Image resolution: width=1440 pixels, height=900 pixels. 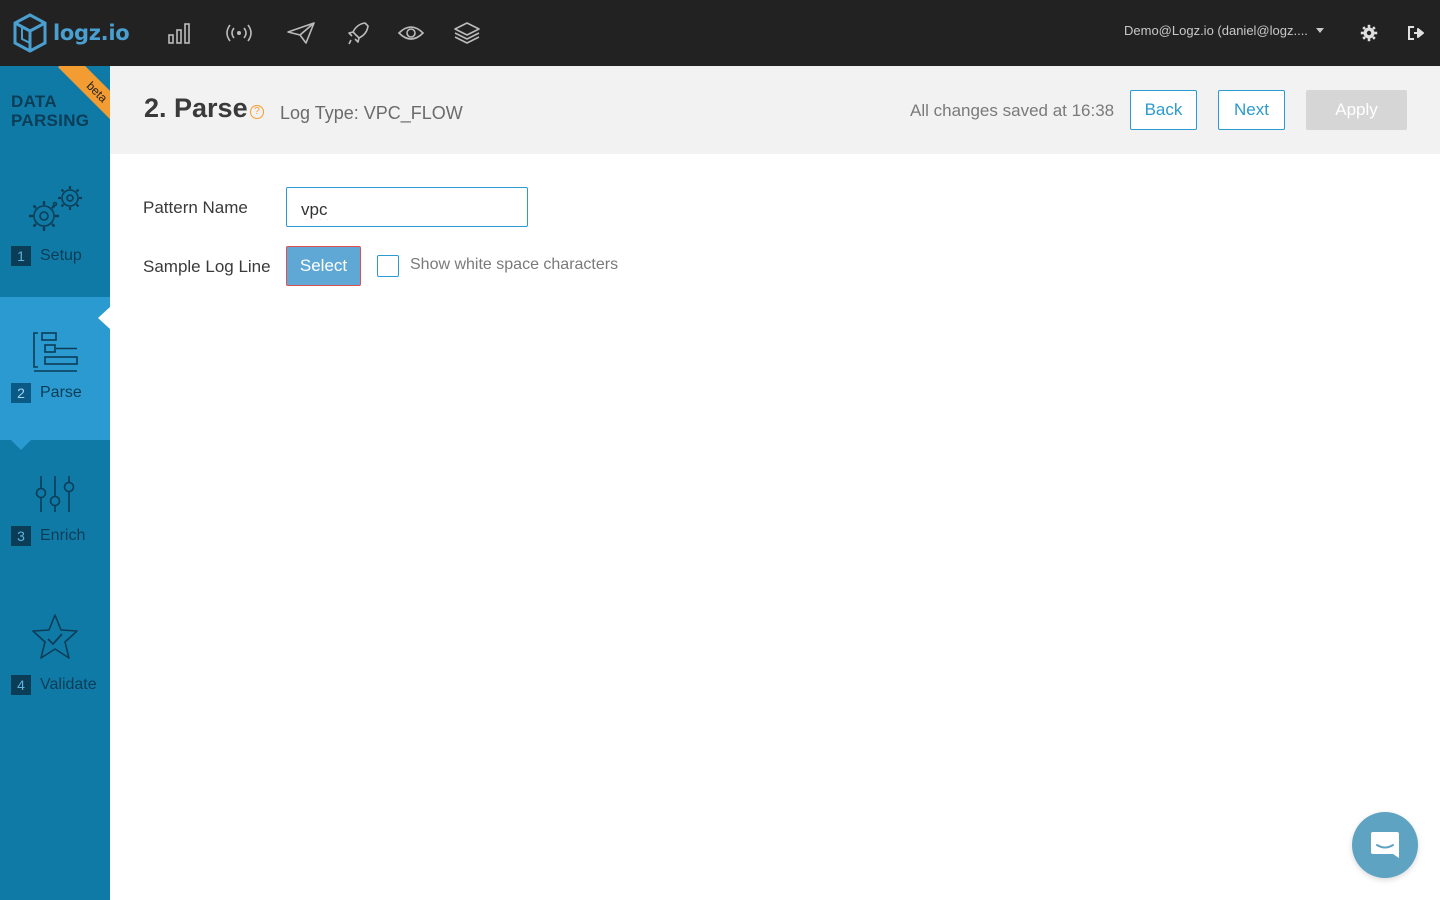 I want to click on send-icon, so click(x=301, y=33).